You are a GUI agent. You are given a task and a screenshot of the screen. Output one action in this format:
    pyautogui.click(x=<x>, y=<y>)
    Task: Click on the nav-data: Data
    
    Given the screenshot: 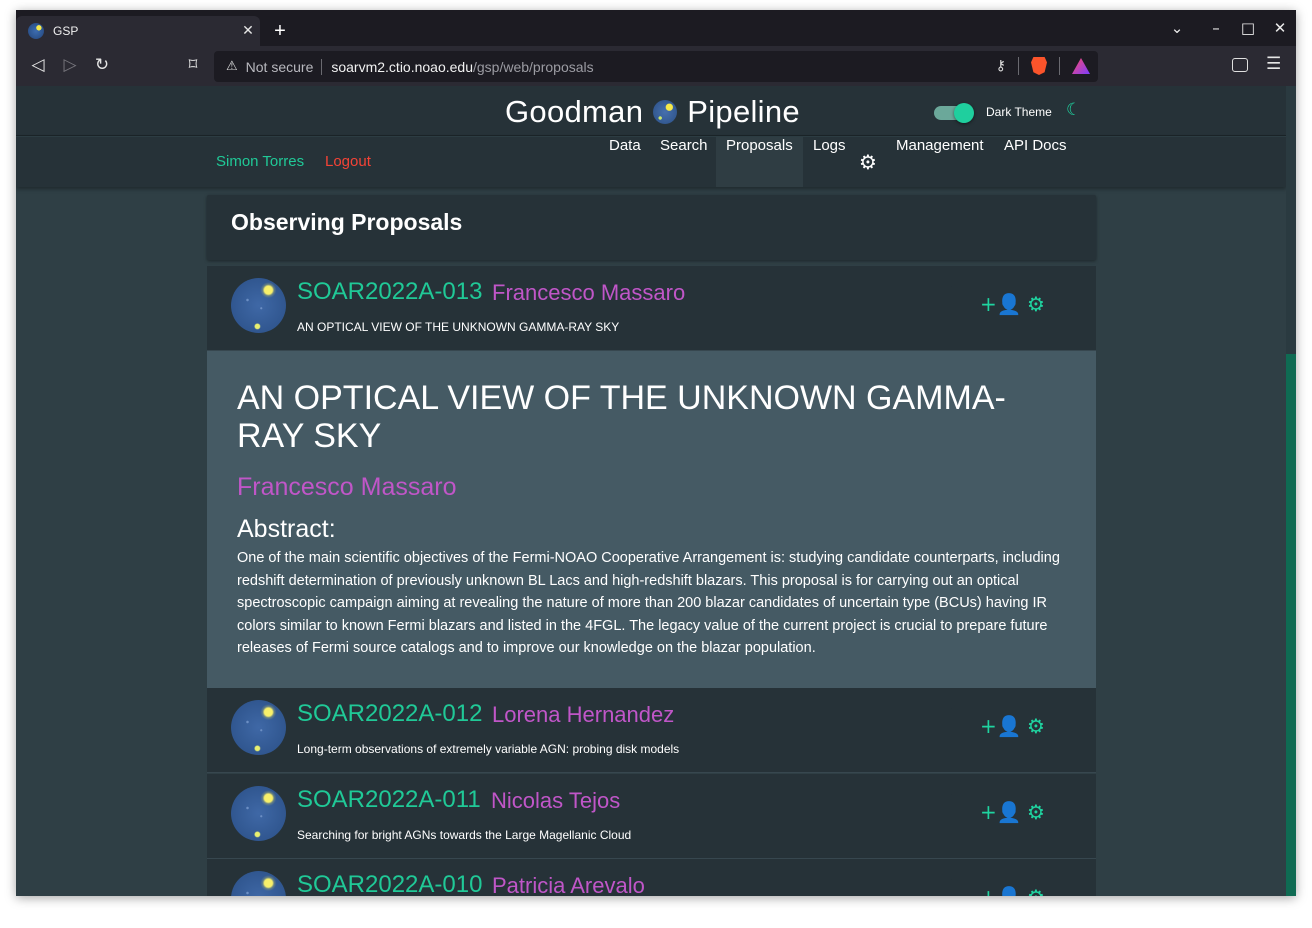 What is the action you would take?
    pyautogui.click(x=625, y=162)
    